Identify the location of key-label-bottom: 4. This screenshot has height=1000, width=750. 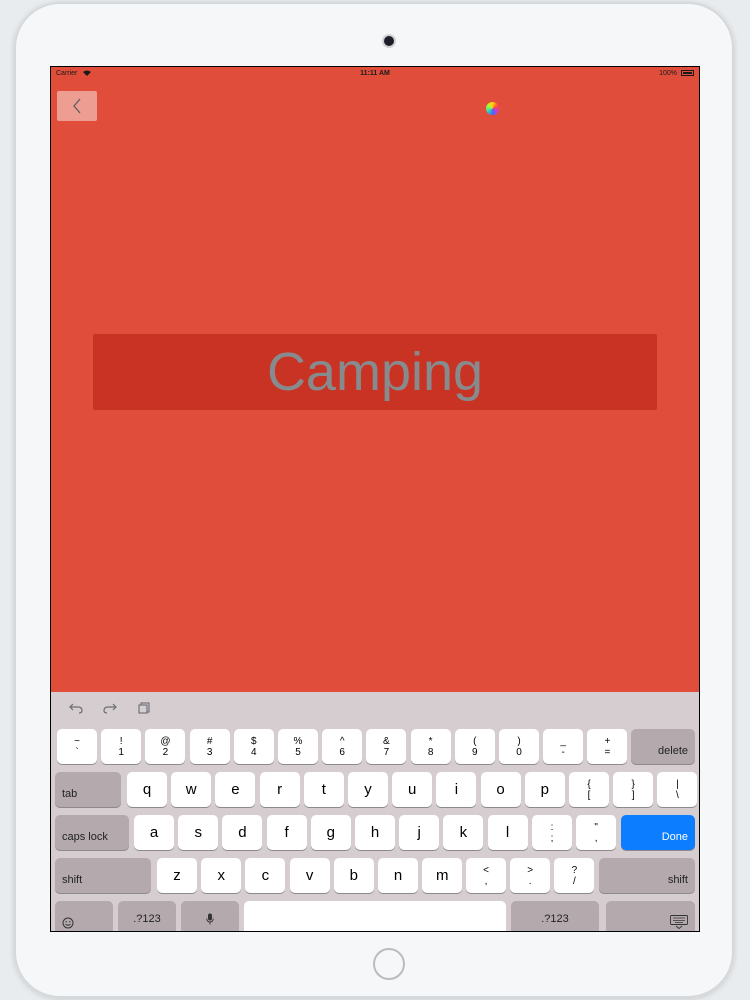
(254, 752).